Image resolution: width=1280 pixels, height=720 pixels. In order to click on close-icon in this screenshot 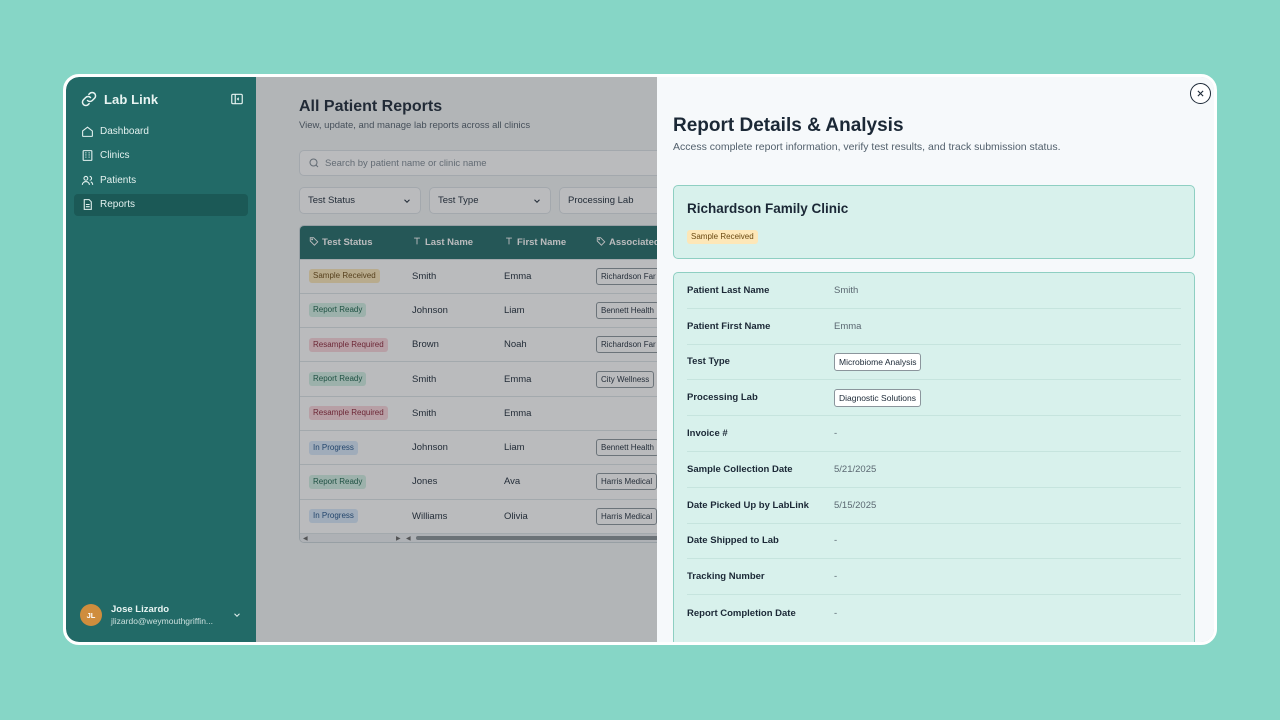, I will do `click(1200, 93)`.